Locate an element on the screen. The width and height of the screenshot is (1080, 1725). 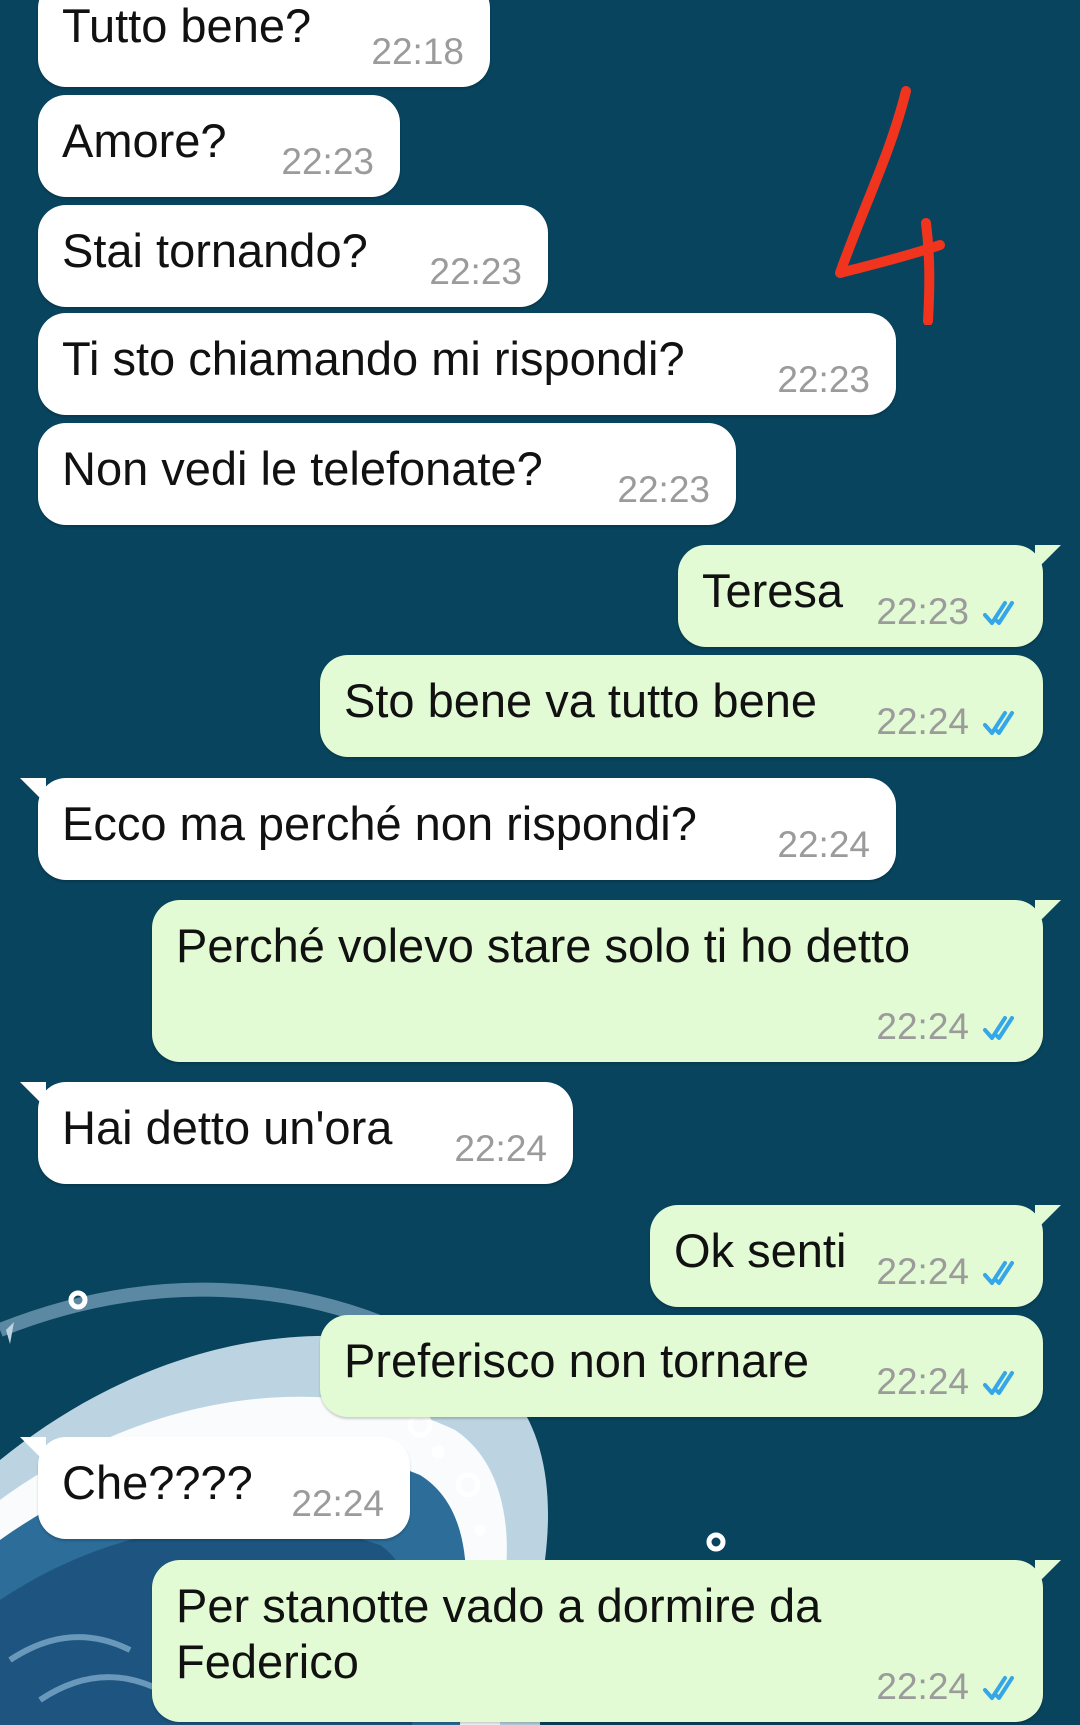
message-text: Preferisco non tornare is located at coordinates (577, 1360).